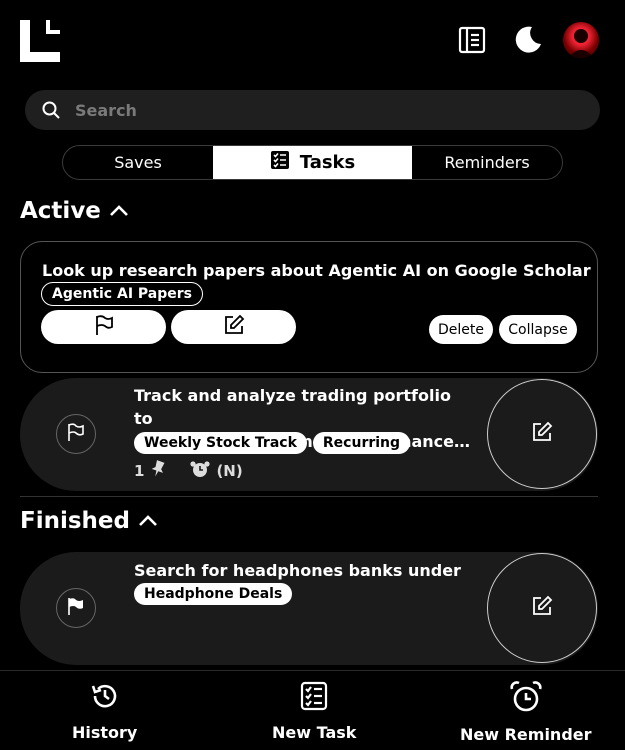 The height and width of the screenshot is (750, 625). Describe the element at coordinates (314, 732) in the screenshot. I see `nav-label: New Task` at that location.